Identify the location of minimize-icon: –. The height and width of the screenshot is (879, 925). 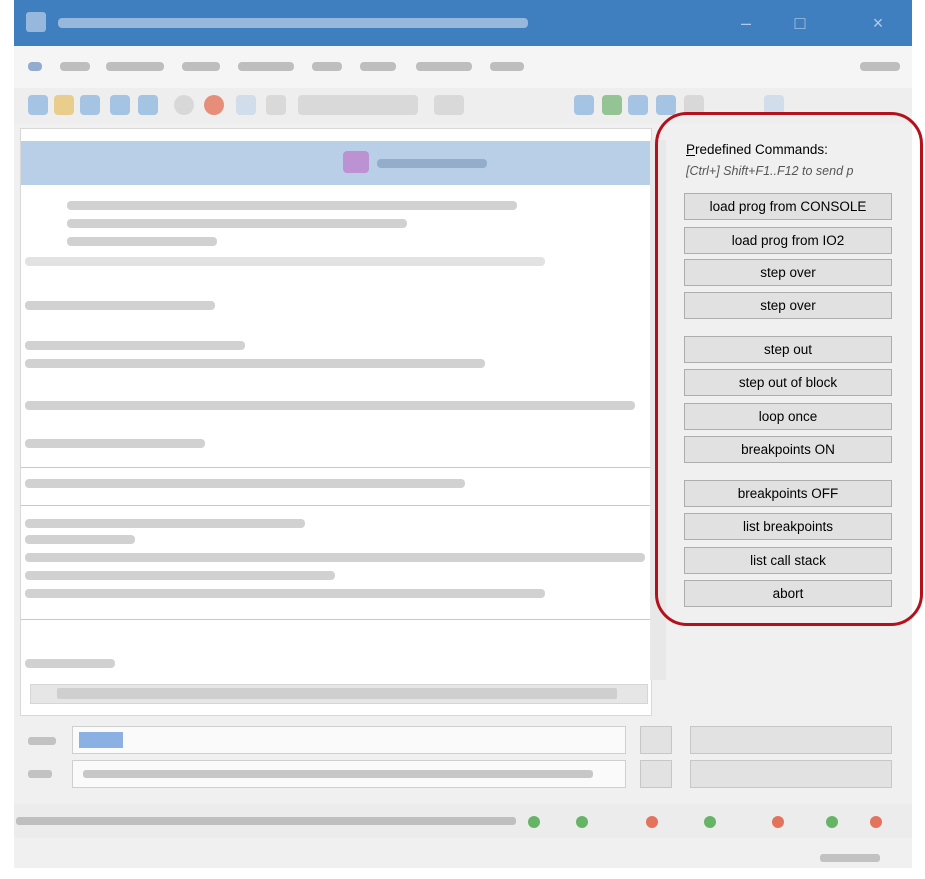
(746, 23).